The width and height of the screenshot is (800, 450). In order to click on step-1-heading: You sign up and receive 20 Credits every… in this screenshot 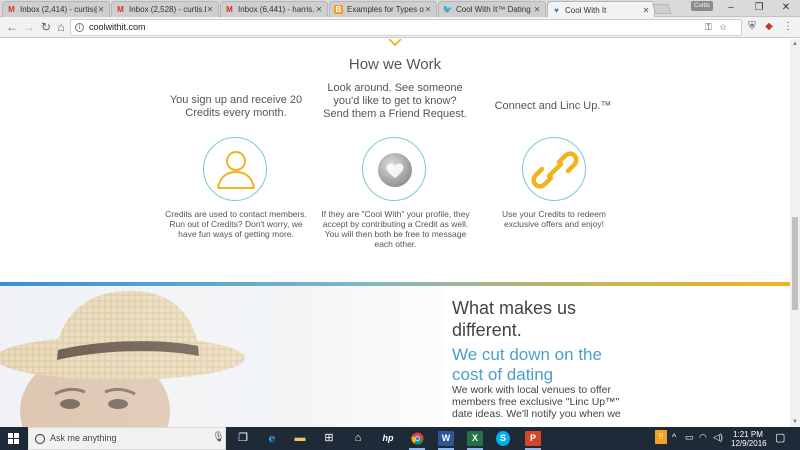, I will do `click(236, 106)`.